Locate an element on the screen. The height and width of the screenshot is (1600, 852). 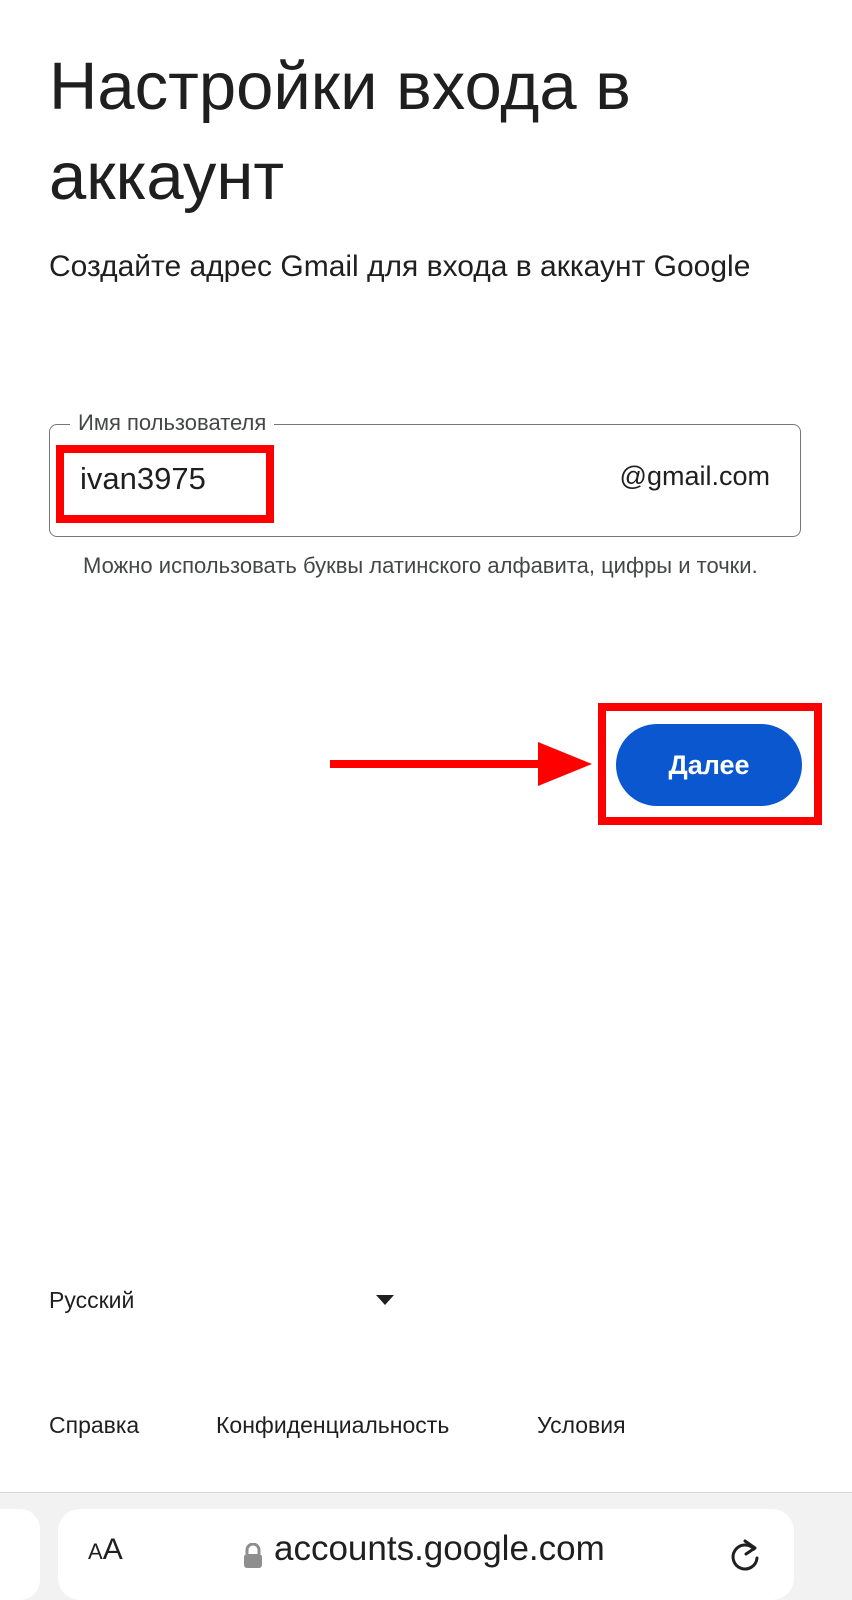
text-size-button: AA is located at coordinates (105, 1550).